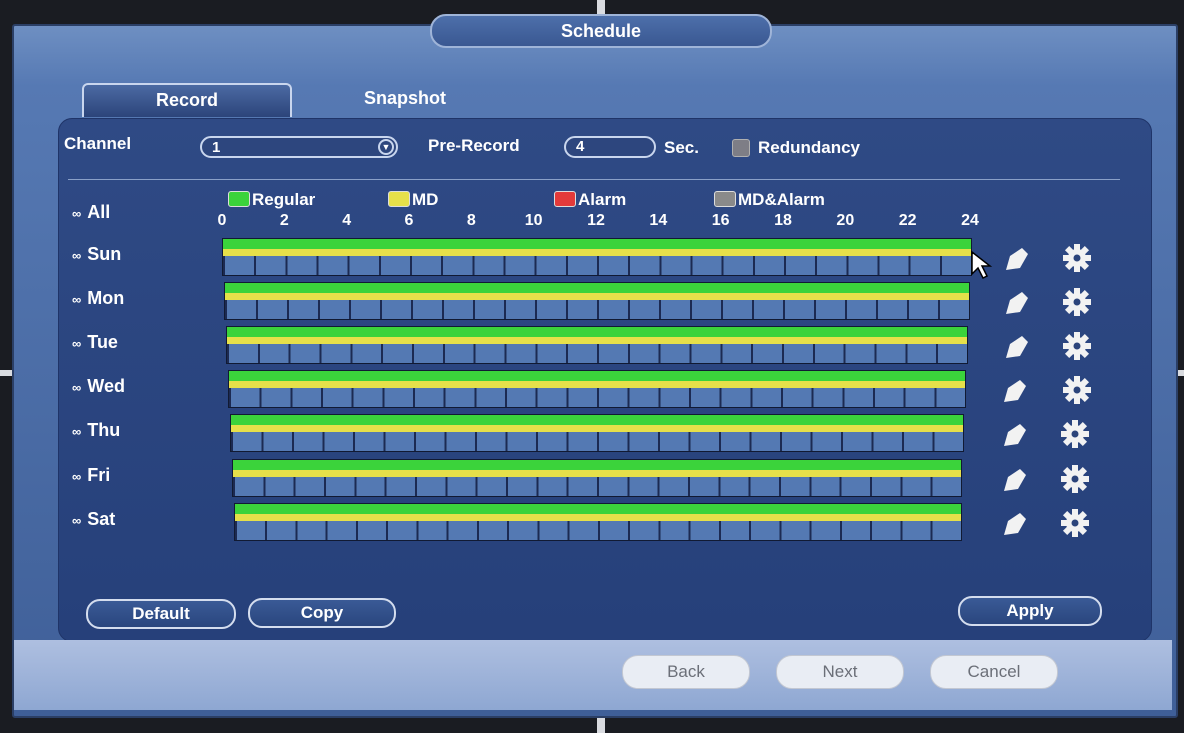  I want to click on schedule-bar-tue, so click(597, 345).